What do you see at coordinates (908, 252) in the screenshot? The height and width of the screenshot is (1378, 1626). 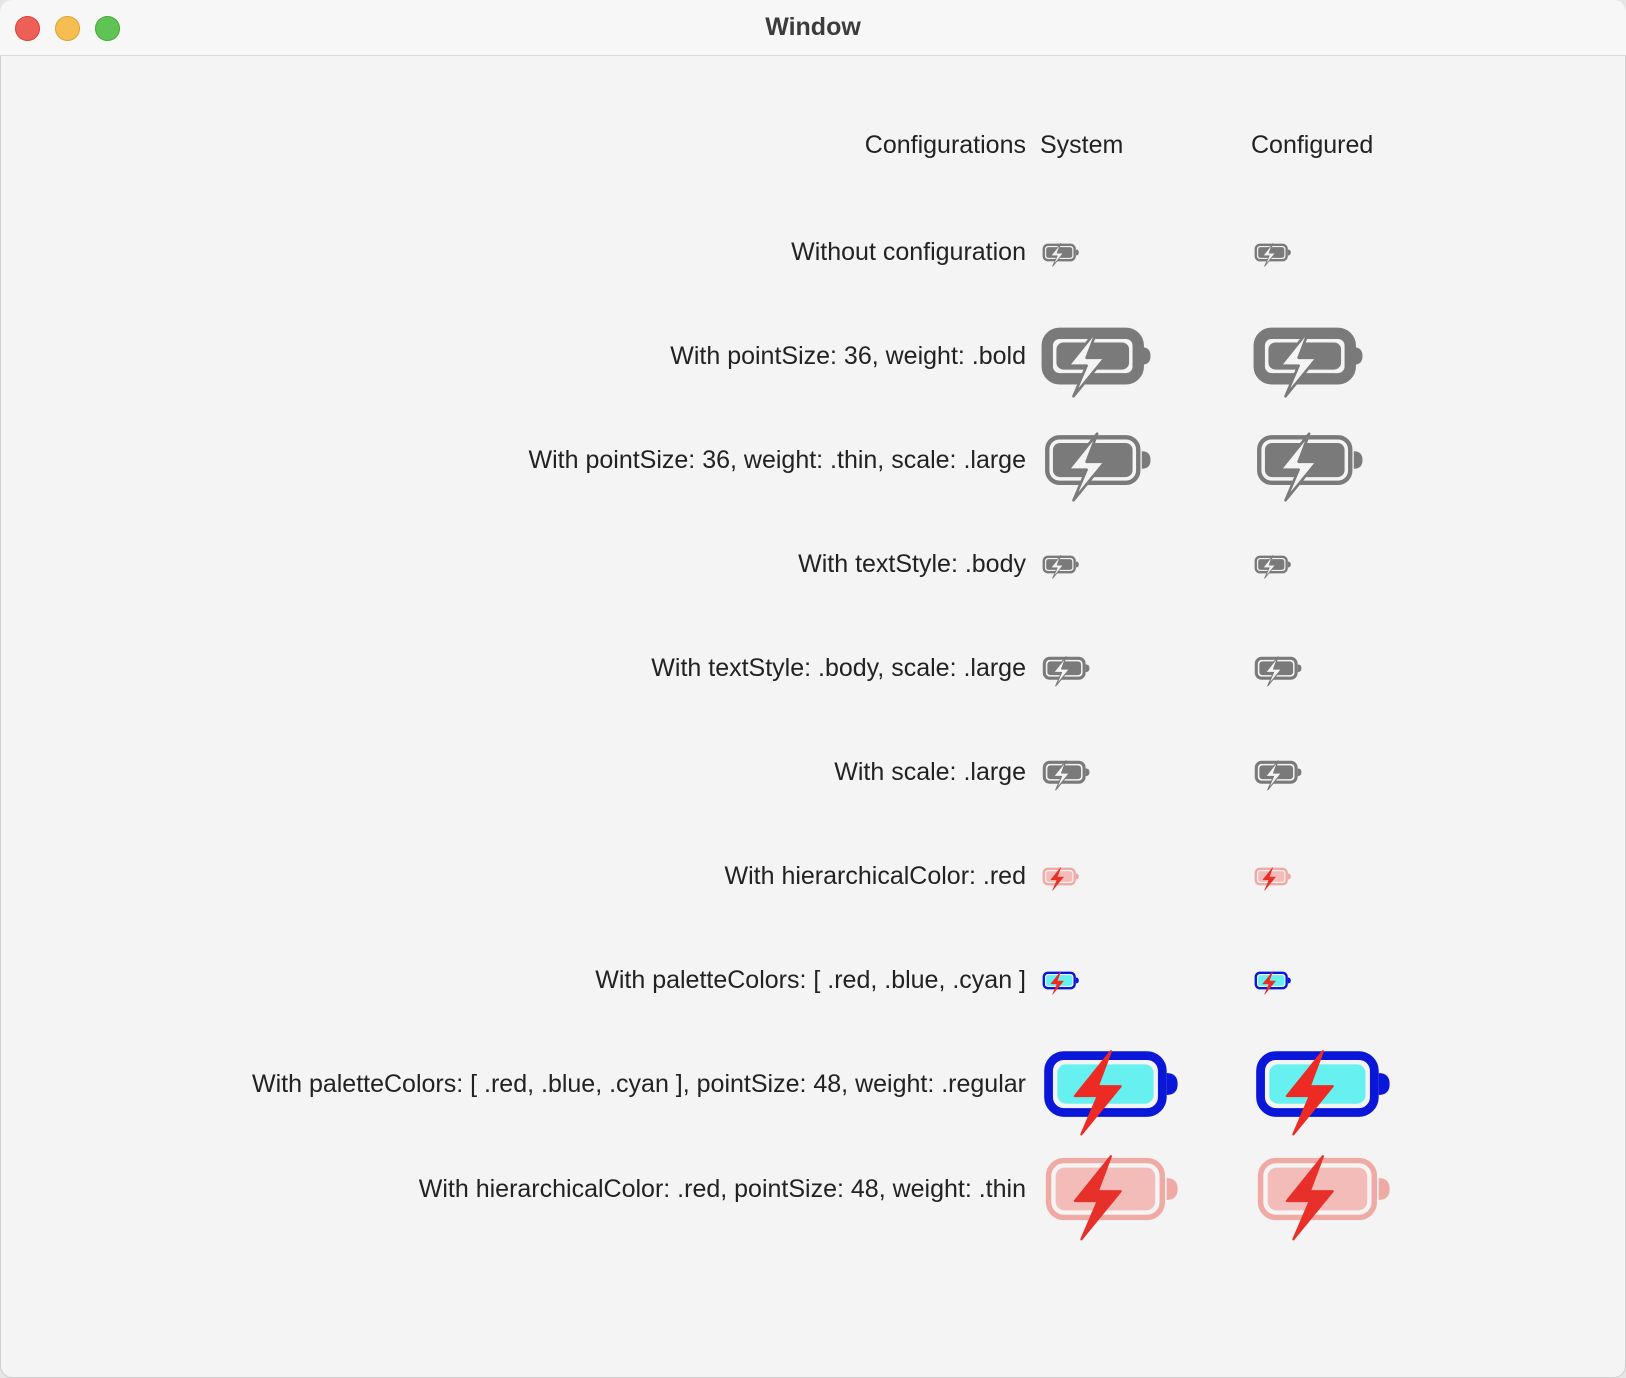 I see `row-label: Without configuration` at bounding box center [908, 252].